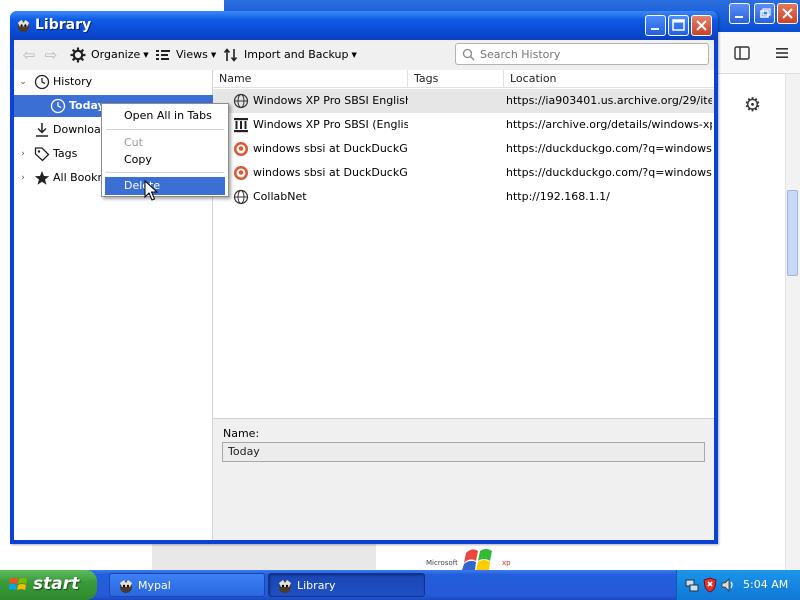 The width and height of the screenshot is (800, 600). What do you see at coordinates (456, 79) in the screenshot?
I see `column-header-tags: Tags` at bounding box center [456, 79].